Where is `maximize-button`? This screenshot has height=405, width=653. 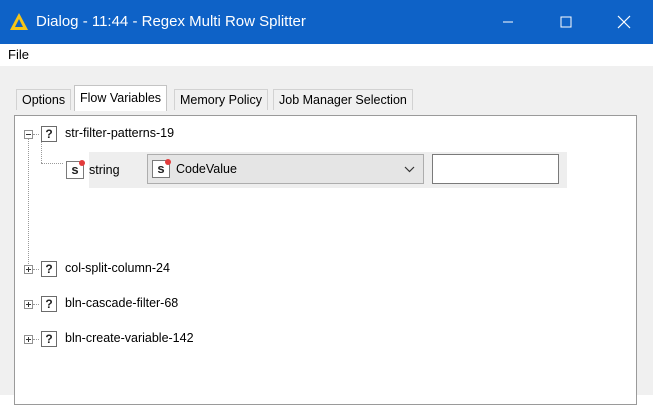
maximize-button is located at coordinates (566, 22).